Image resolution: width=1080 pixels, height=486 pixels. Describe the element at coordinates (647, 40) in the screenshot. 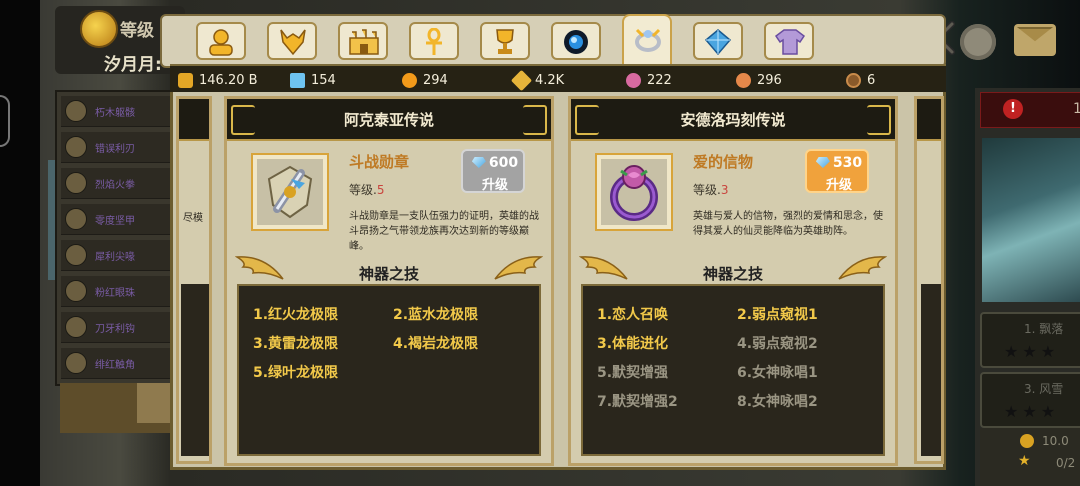

I see `tab-artifact` at that location.